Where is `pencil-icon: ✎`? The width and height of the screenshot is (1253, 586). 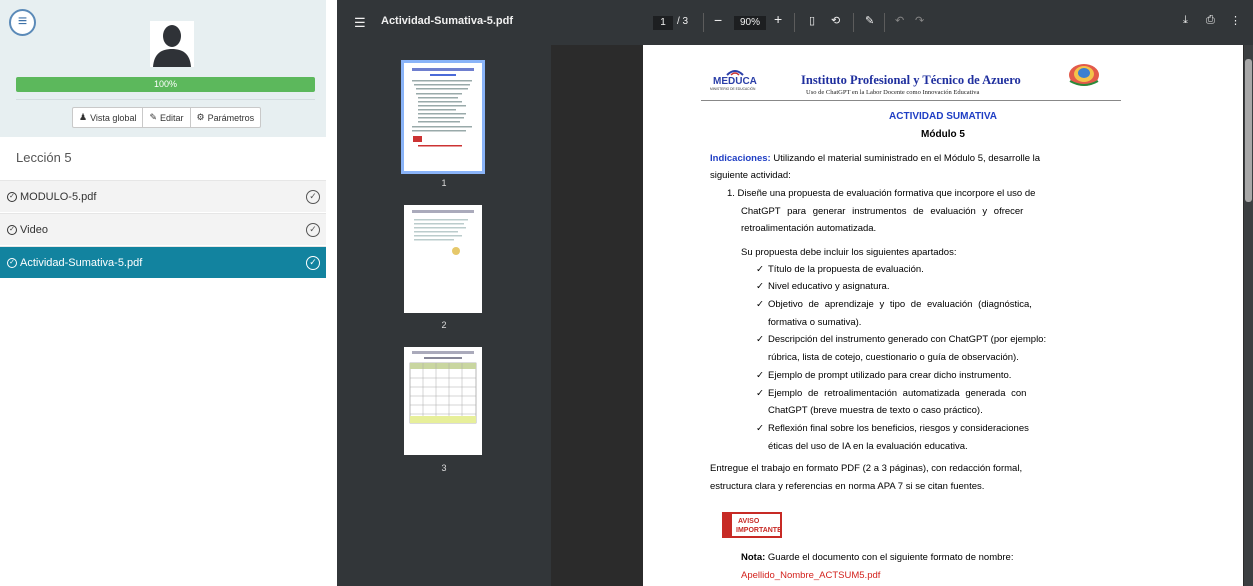
pencil-icon: ✎ is located at coordinates (153, 117).